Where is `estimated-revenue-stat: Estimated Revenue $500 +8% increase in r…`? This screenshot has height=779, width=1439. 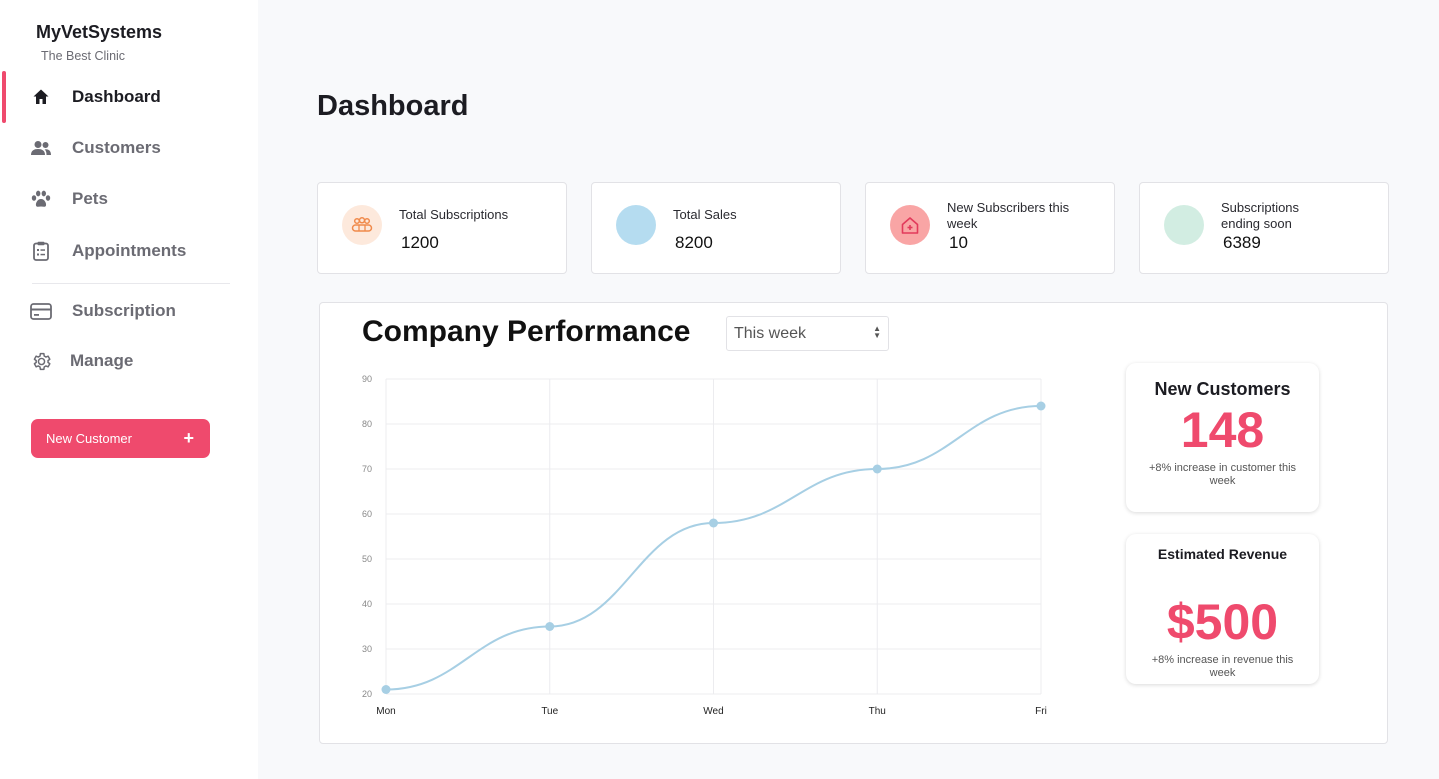
estimated-revenue-stat: Estimated Revenue $500 +8% increase in r… is located at coordinates (1222, 609).